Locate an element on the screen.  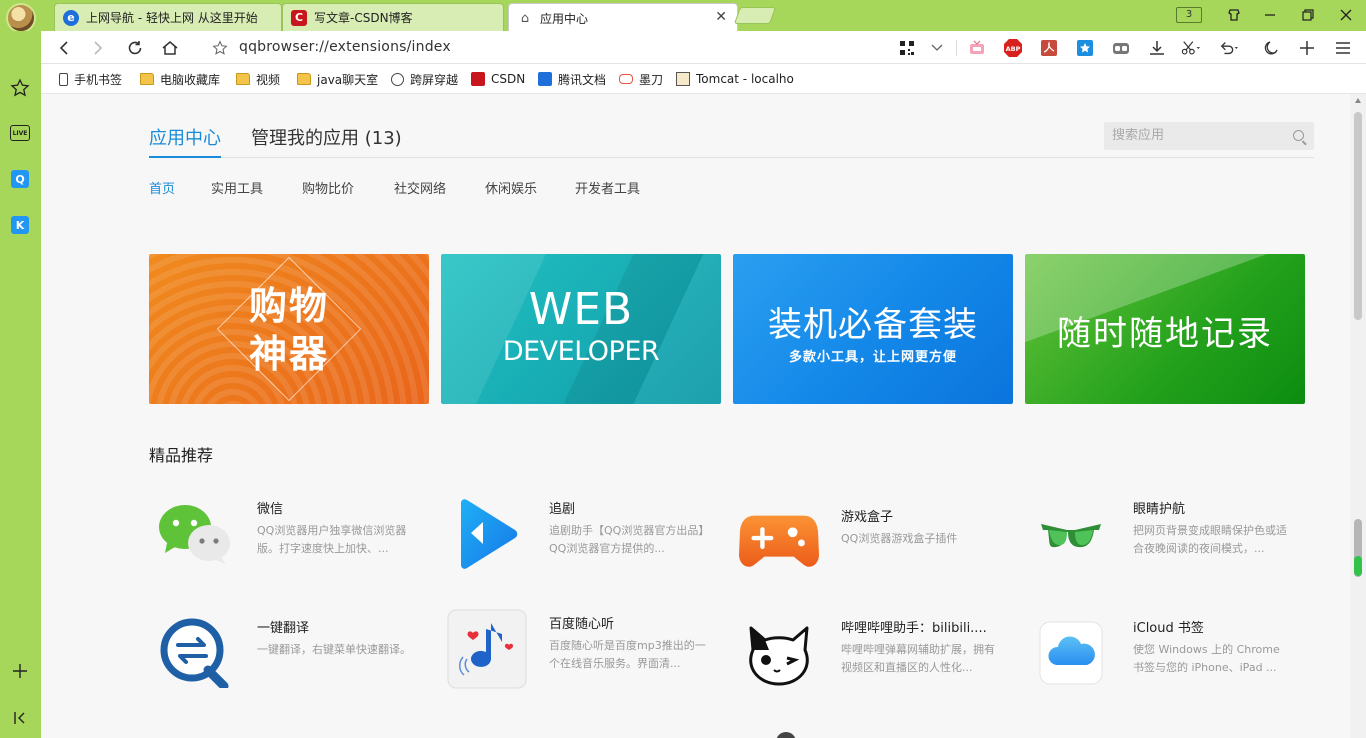
bookmark-label: Tomcat - localho is located at coordinates (745, 79).